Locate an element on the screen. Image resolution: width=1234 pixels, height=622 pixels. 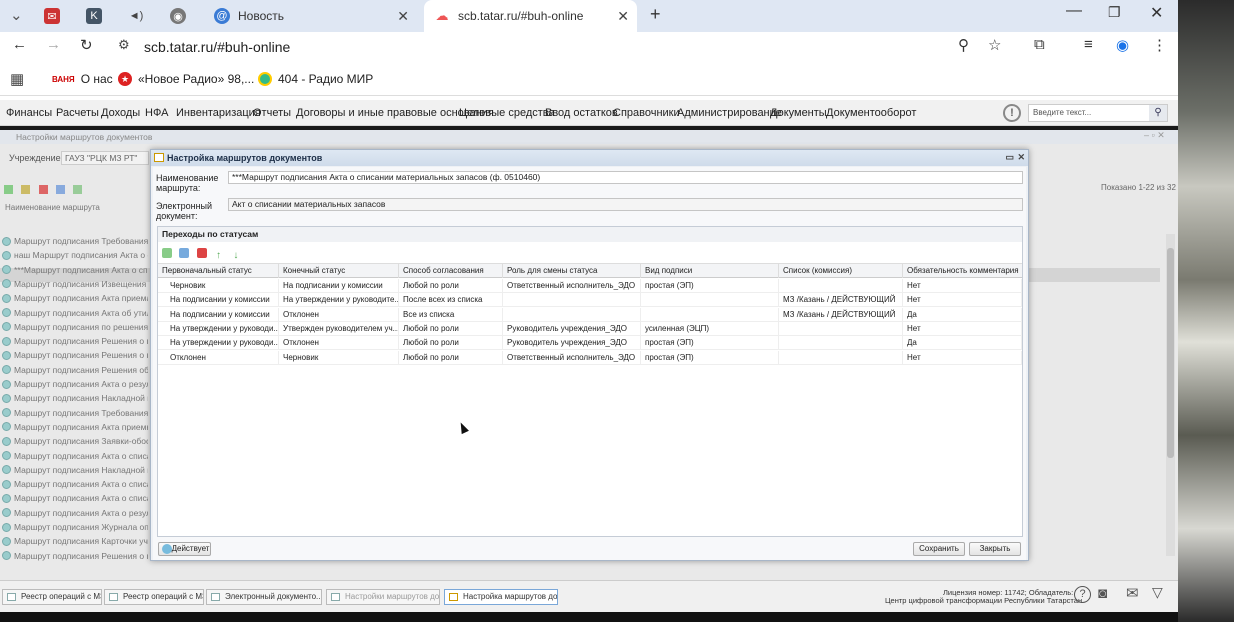
close-window-icon: ✕ is located at coordinates (1156, 13).